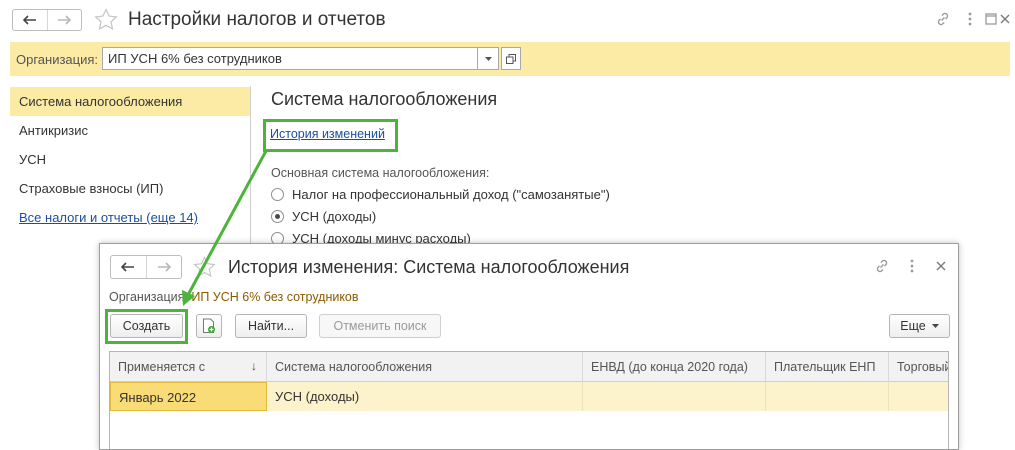  I want to click on sidebar-link-all-taxes: Все налоги и отчеты (еще 14), so click(130, 217).